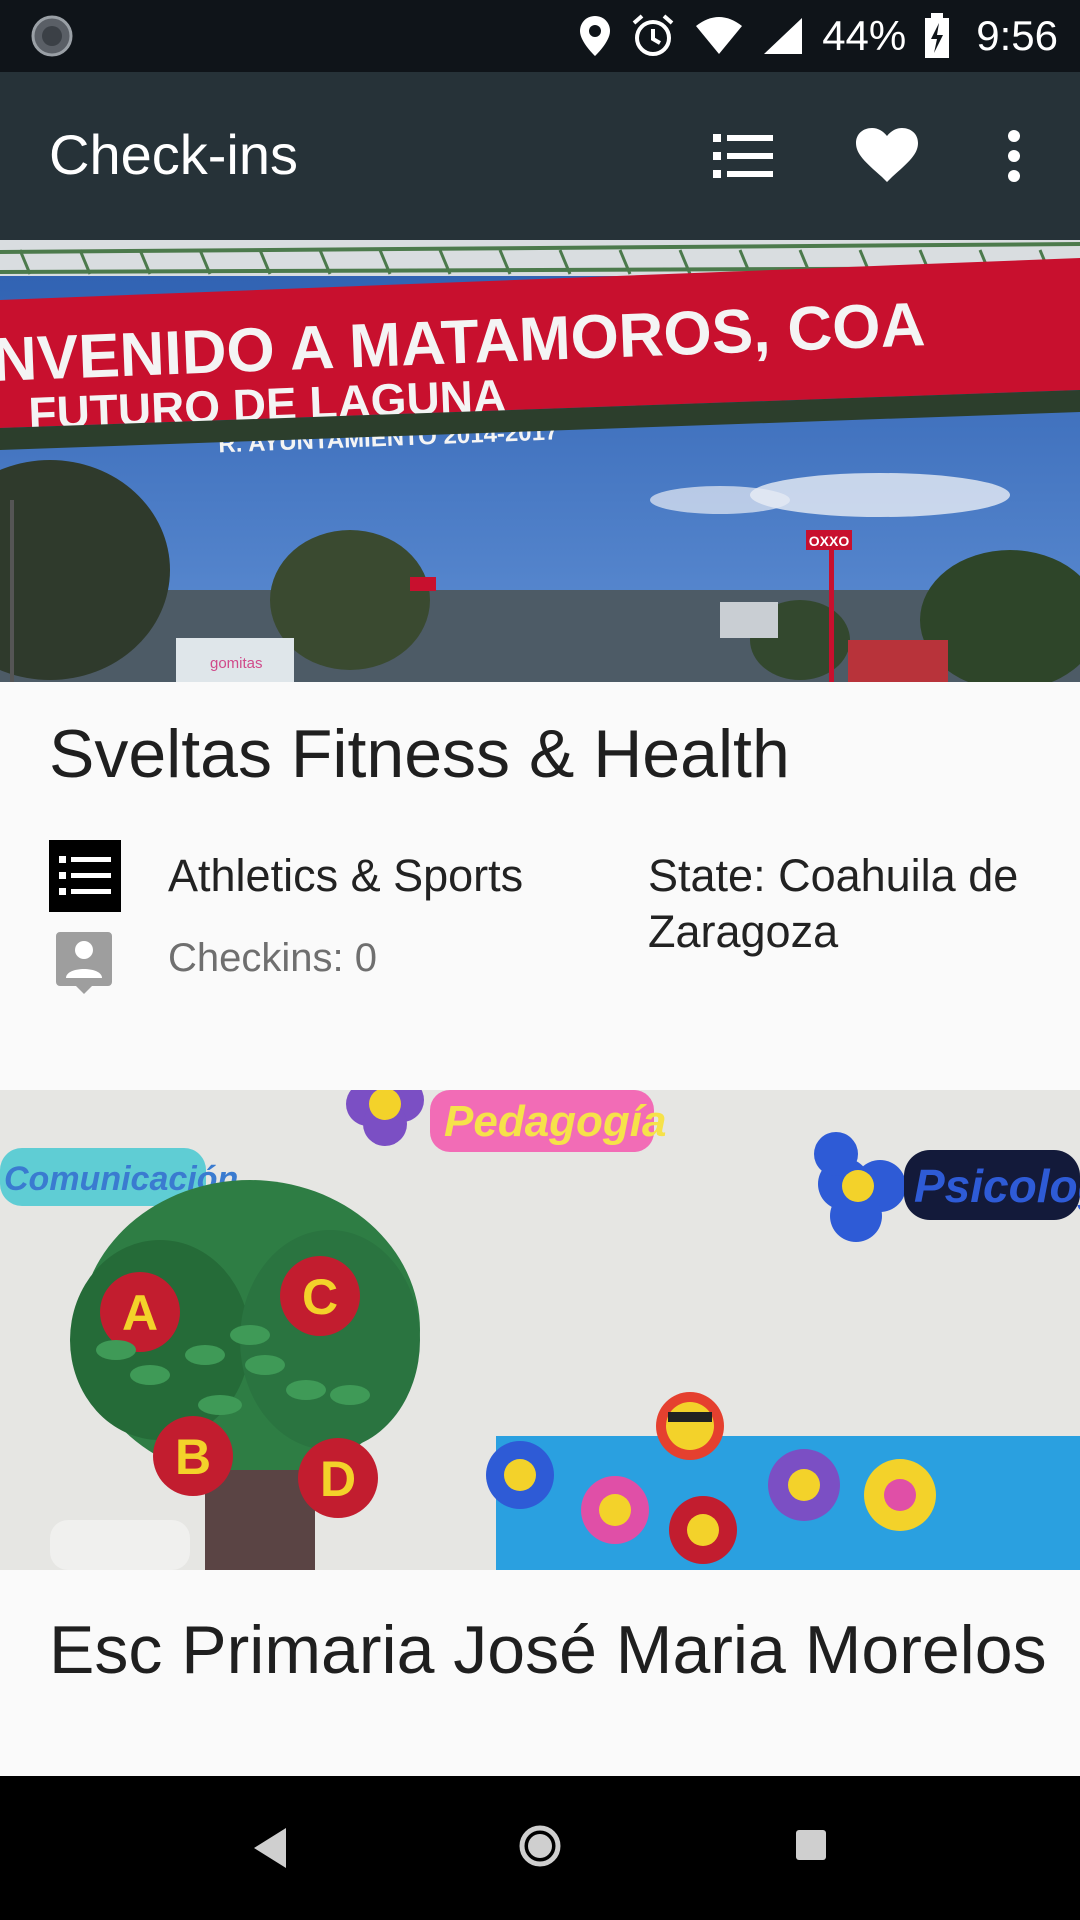  What do you see at coordinates (829, 541) in the screenshot?
I see `store-sign: OXXO` at bounding box center [829, 541].